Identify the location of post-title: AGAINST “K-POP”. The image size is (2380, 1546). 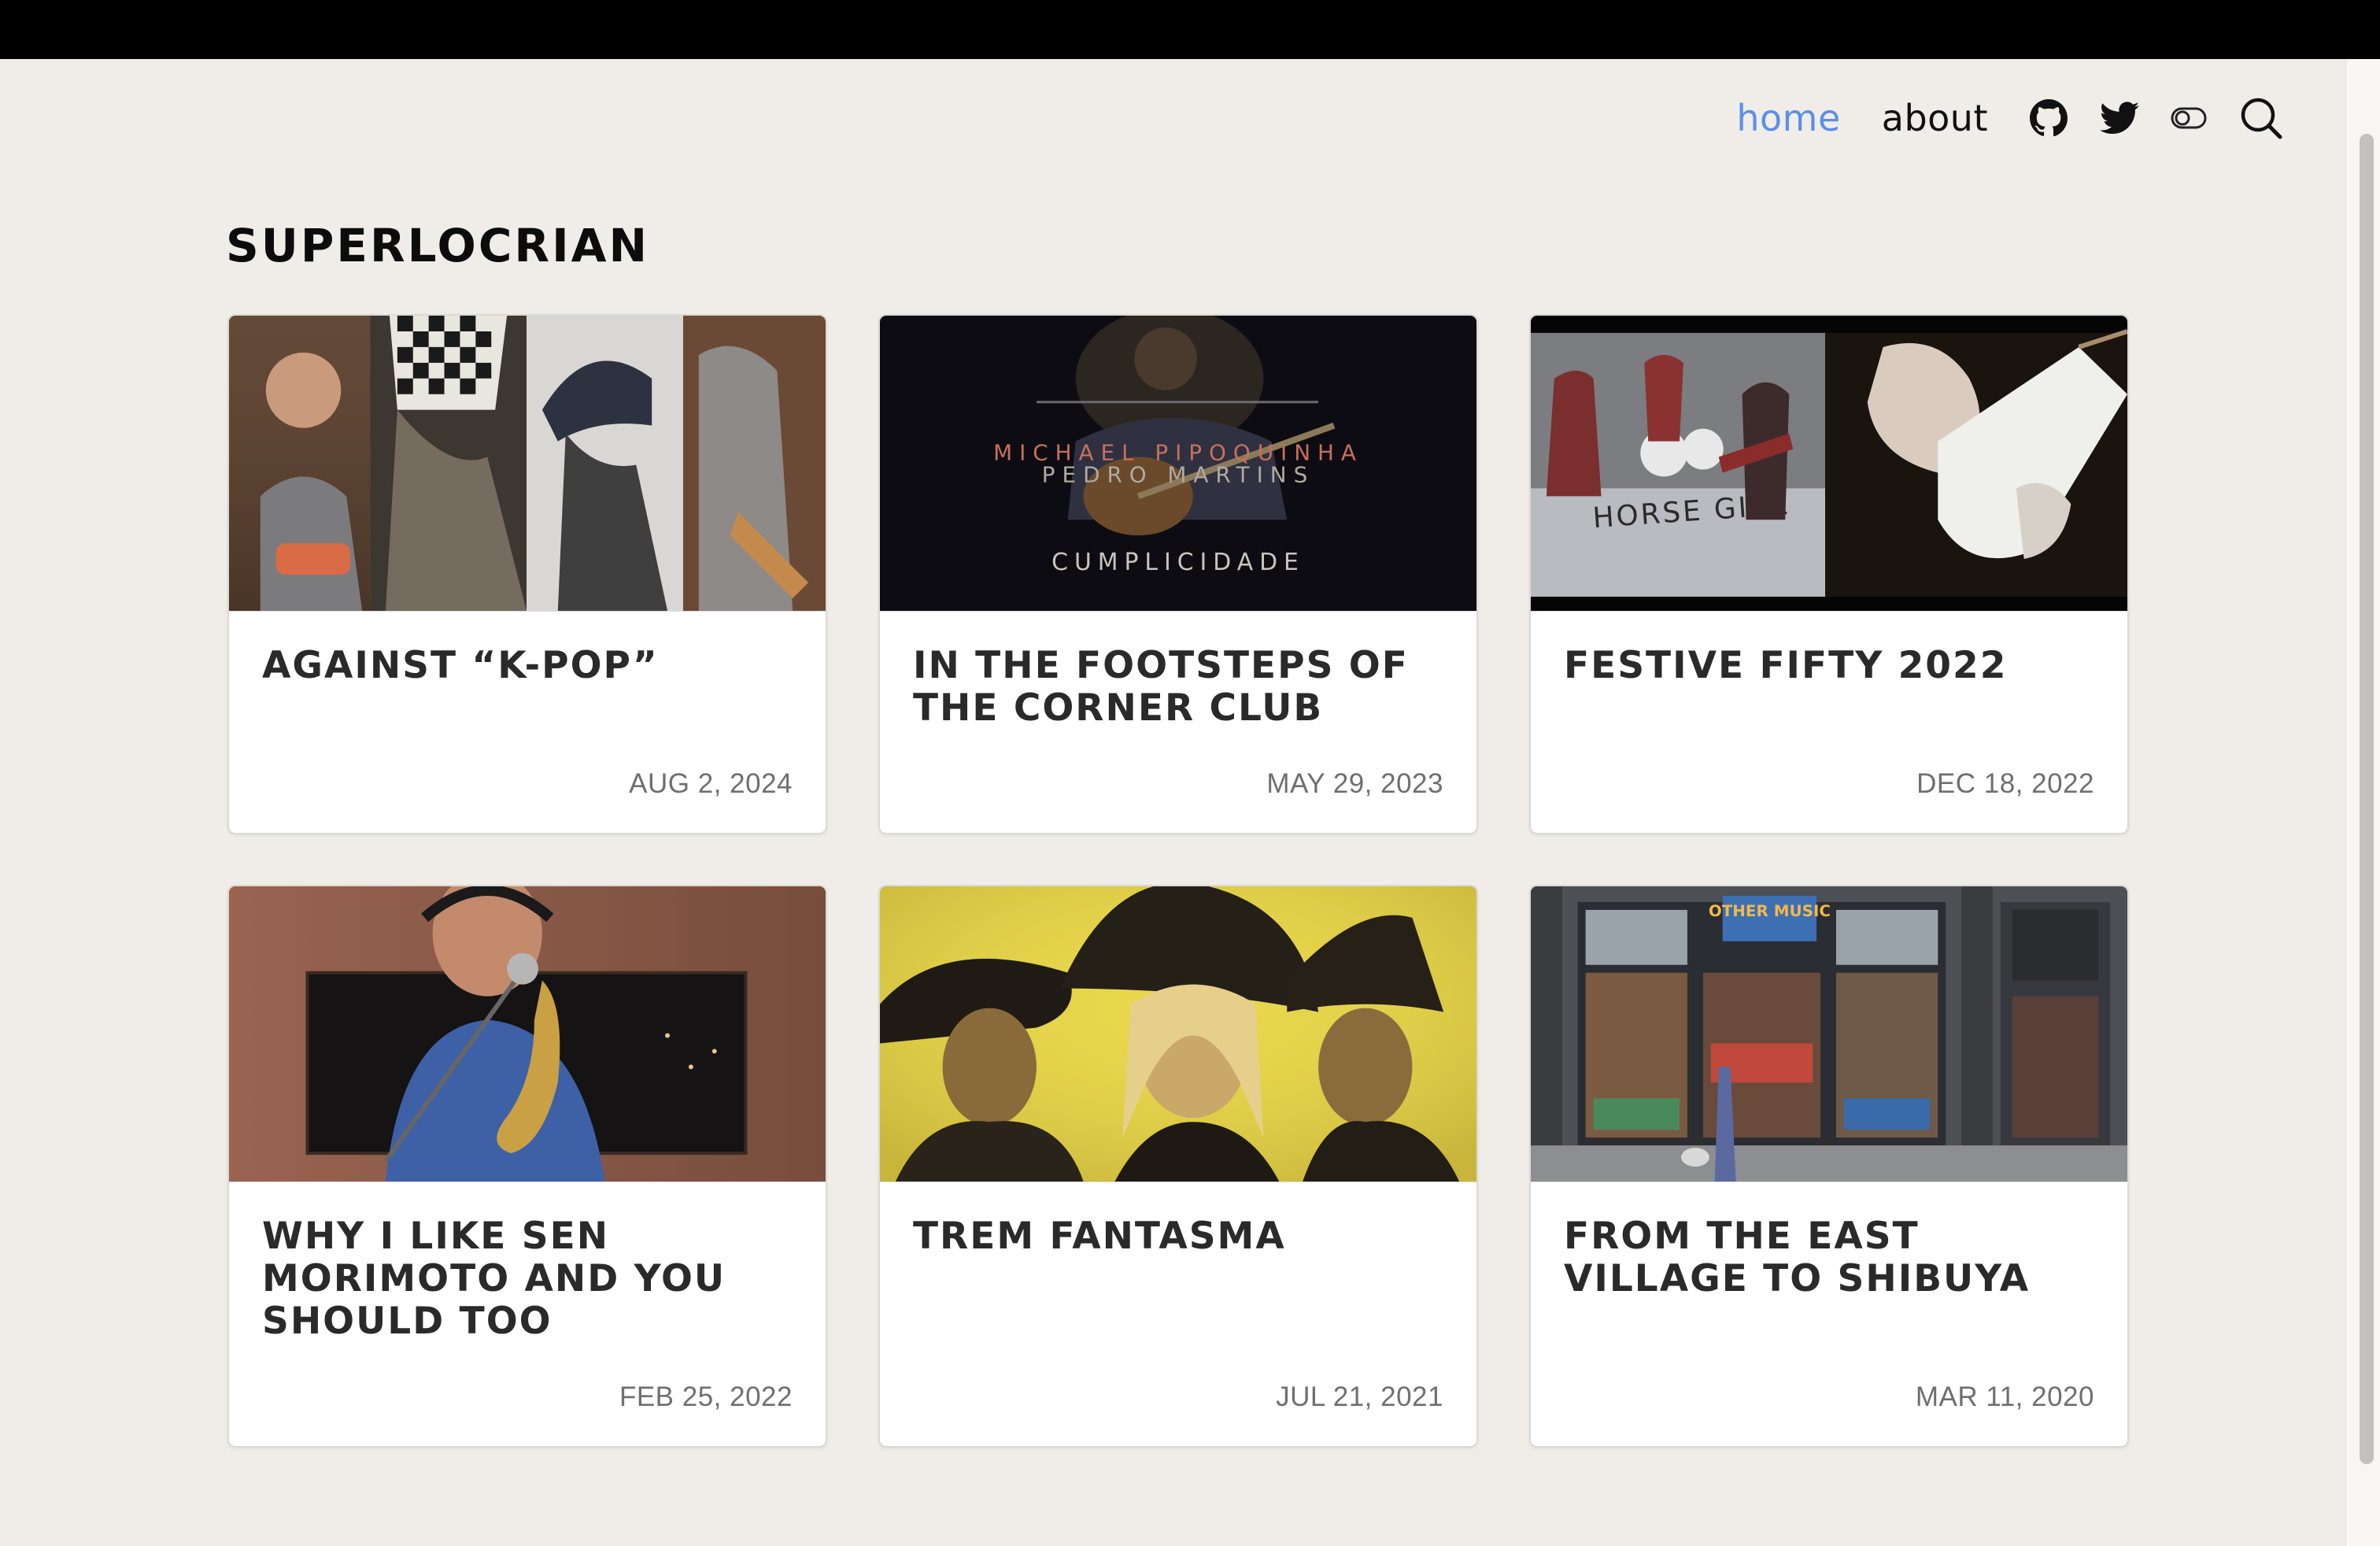
(527, 666).